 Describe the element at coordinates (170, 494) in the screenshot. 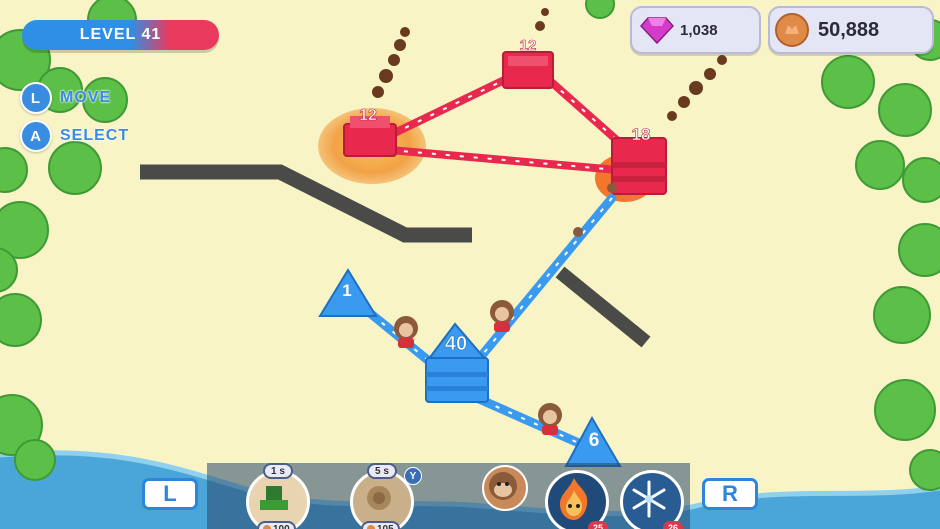

I see `l-shoulder-button: L` at that location.